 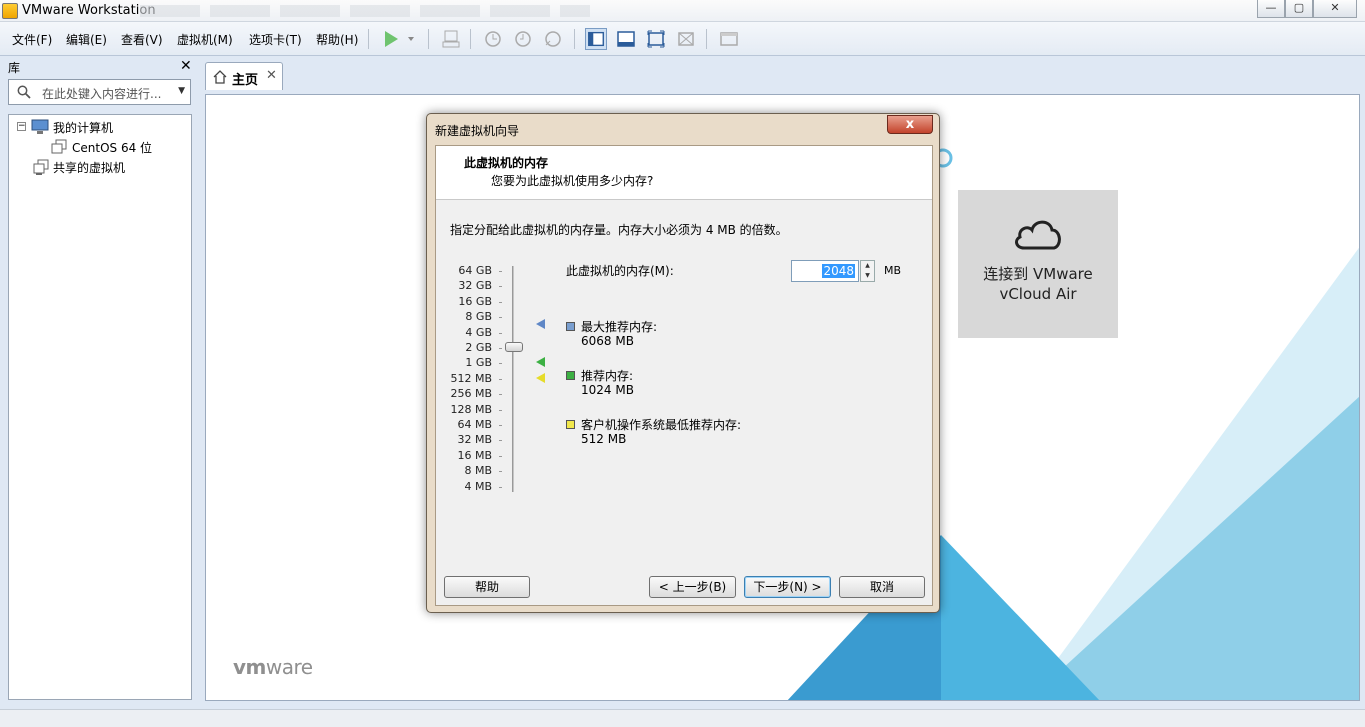 What do you see at coordinates (1038, 235) in the screenshot?
I see `cloud-icon` at bounding box center [1038, 235].